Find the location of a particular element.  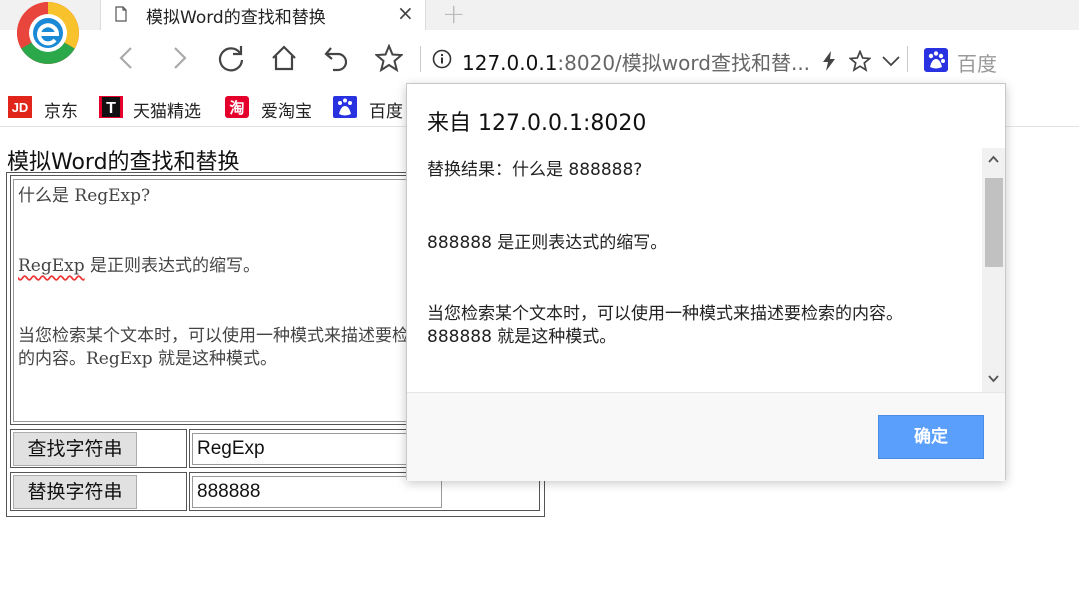

taobao-icon: 淘 is located at coordinates (237, 107).